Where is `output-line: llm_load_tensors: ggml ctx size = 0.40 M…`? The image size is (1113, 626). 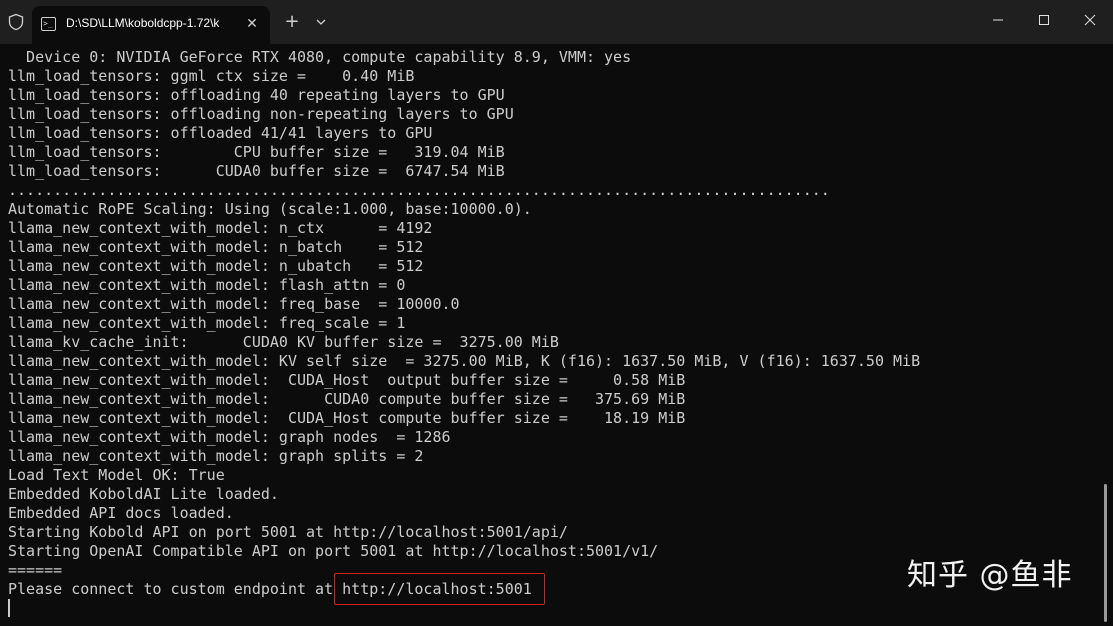
output-line: llm_load_tensors: ggml ctx size = 0.40 M… is located at coordinates (211, 76).